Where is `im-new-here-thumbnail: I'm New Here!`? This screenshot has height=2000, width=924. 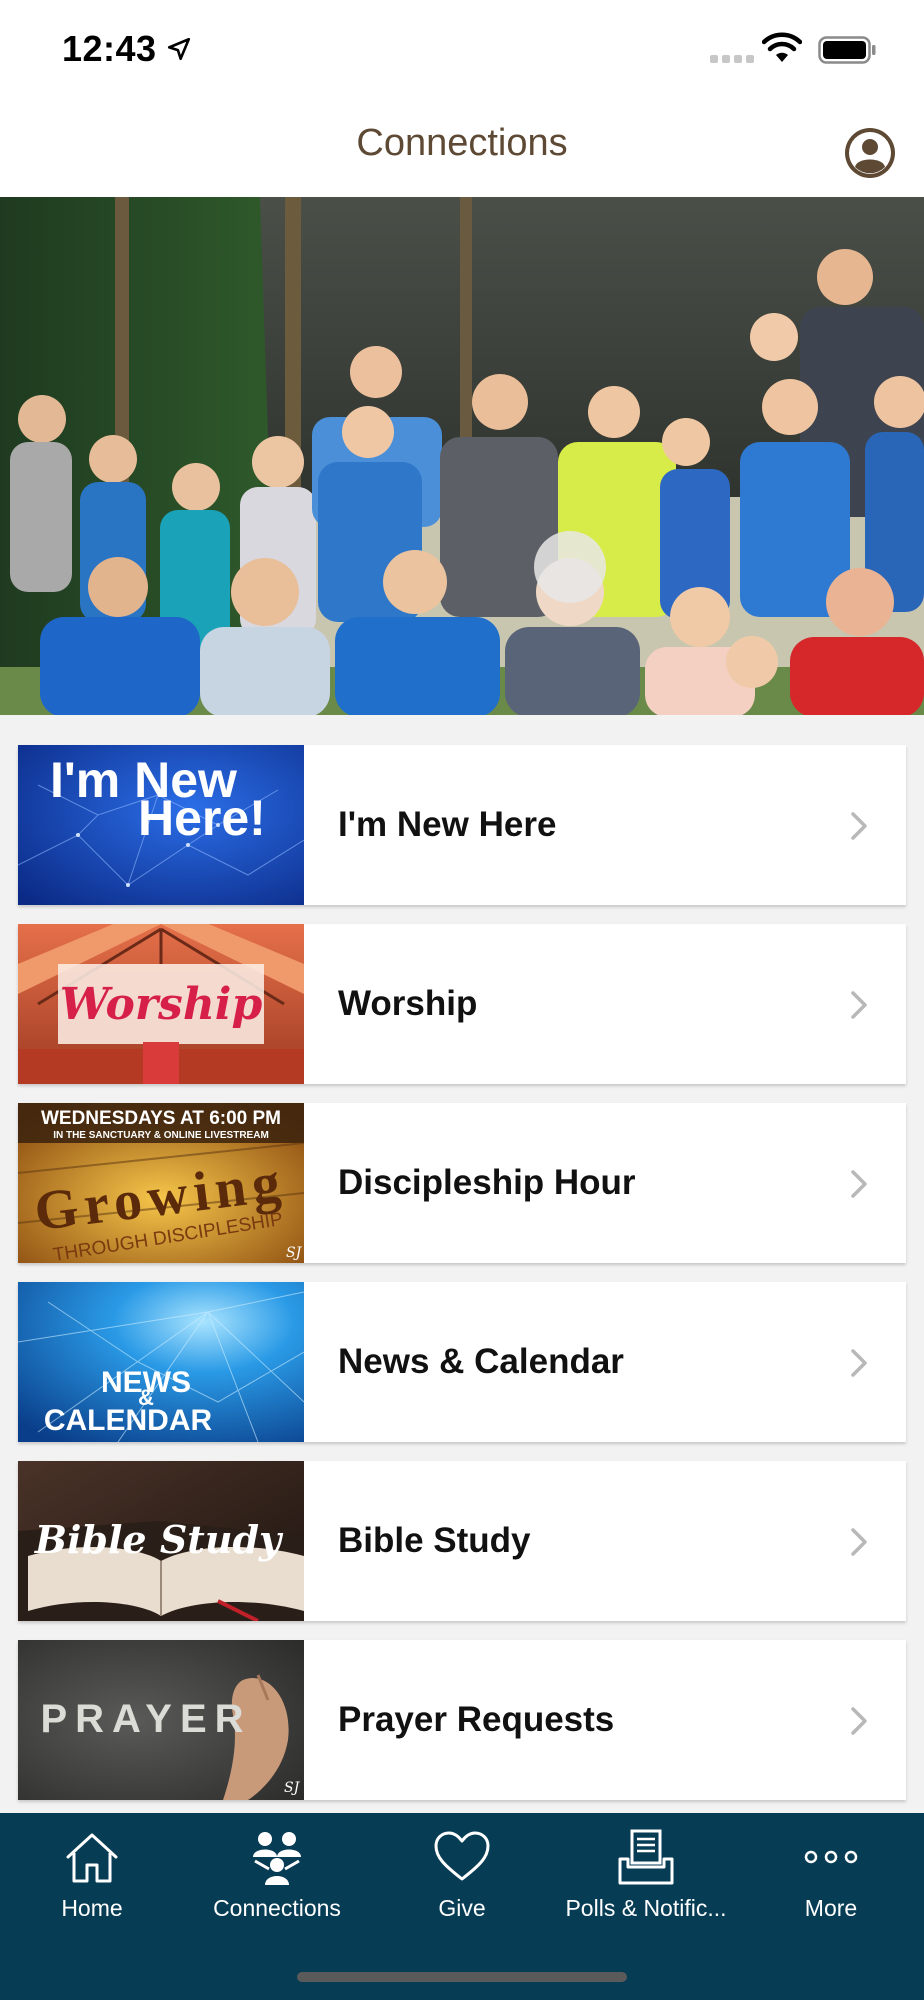 im-new-here-thumbnail: I'm New Here! is located at coordinates (161, 825).